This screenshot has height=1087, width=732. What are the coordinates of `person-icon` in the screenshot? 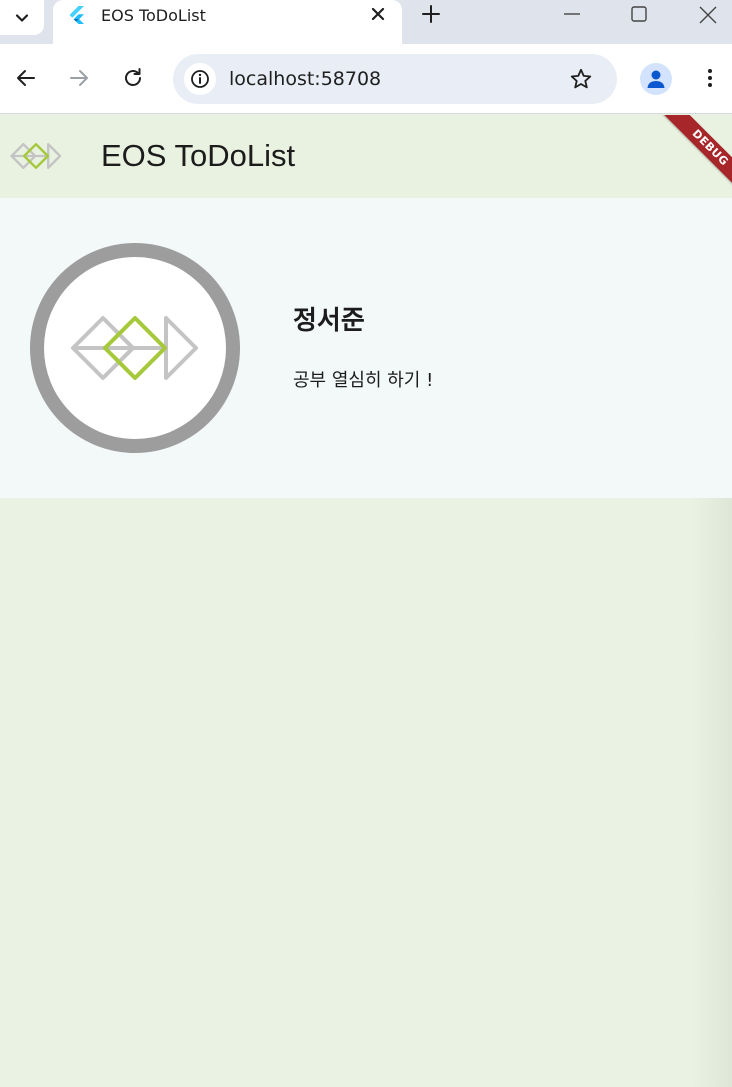 It's located at (656, 79).